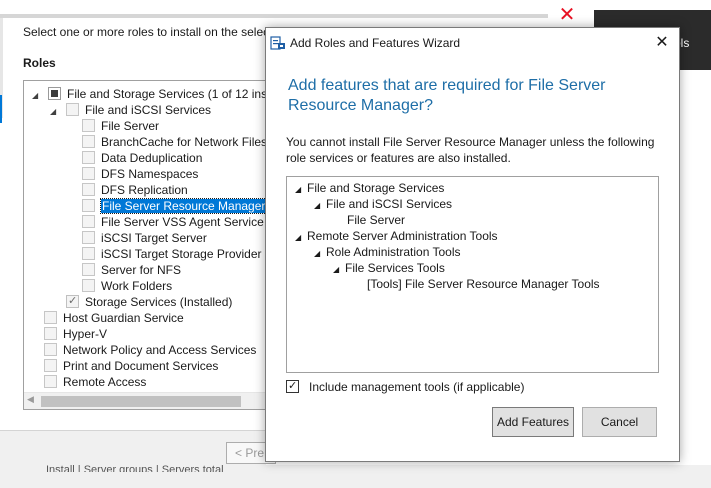  I want to click on role-item: Network Policy and Access Services, so click(150, 350).